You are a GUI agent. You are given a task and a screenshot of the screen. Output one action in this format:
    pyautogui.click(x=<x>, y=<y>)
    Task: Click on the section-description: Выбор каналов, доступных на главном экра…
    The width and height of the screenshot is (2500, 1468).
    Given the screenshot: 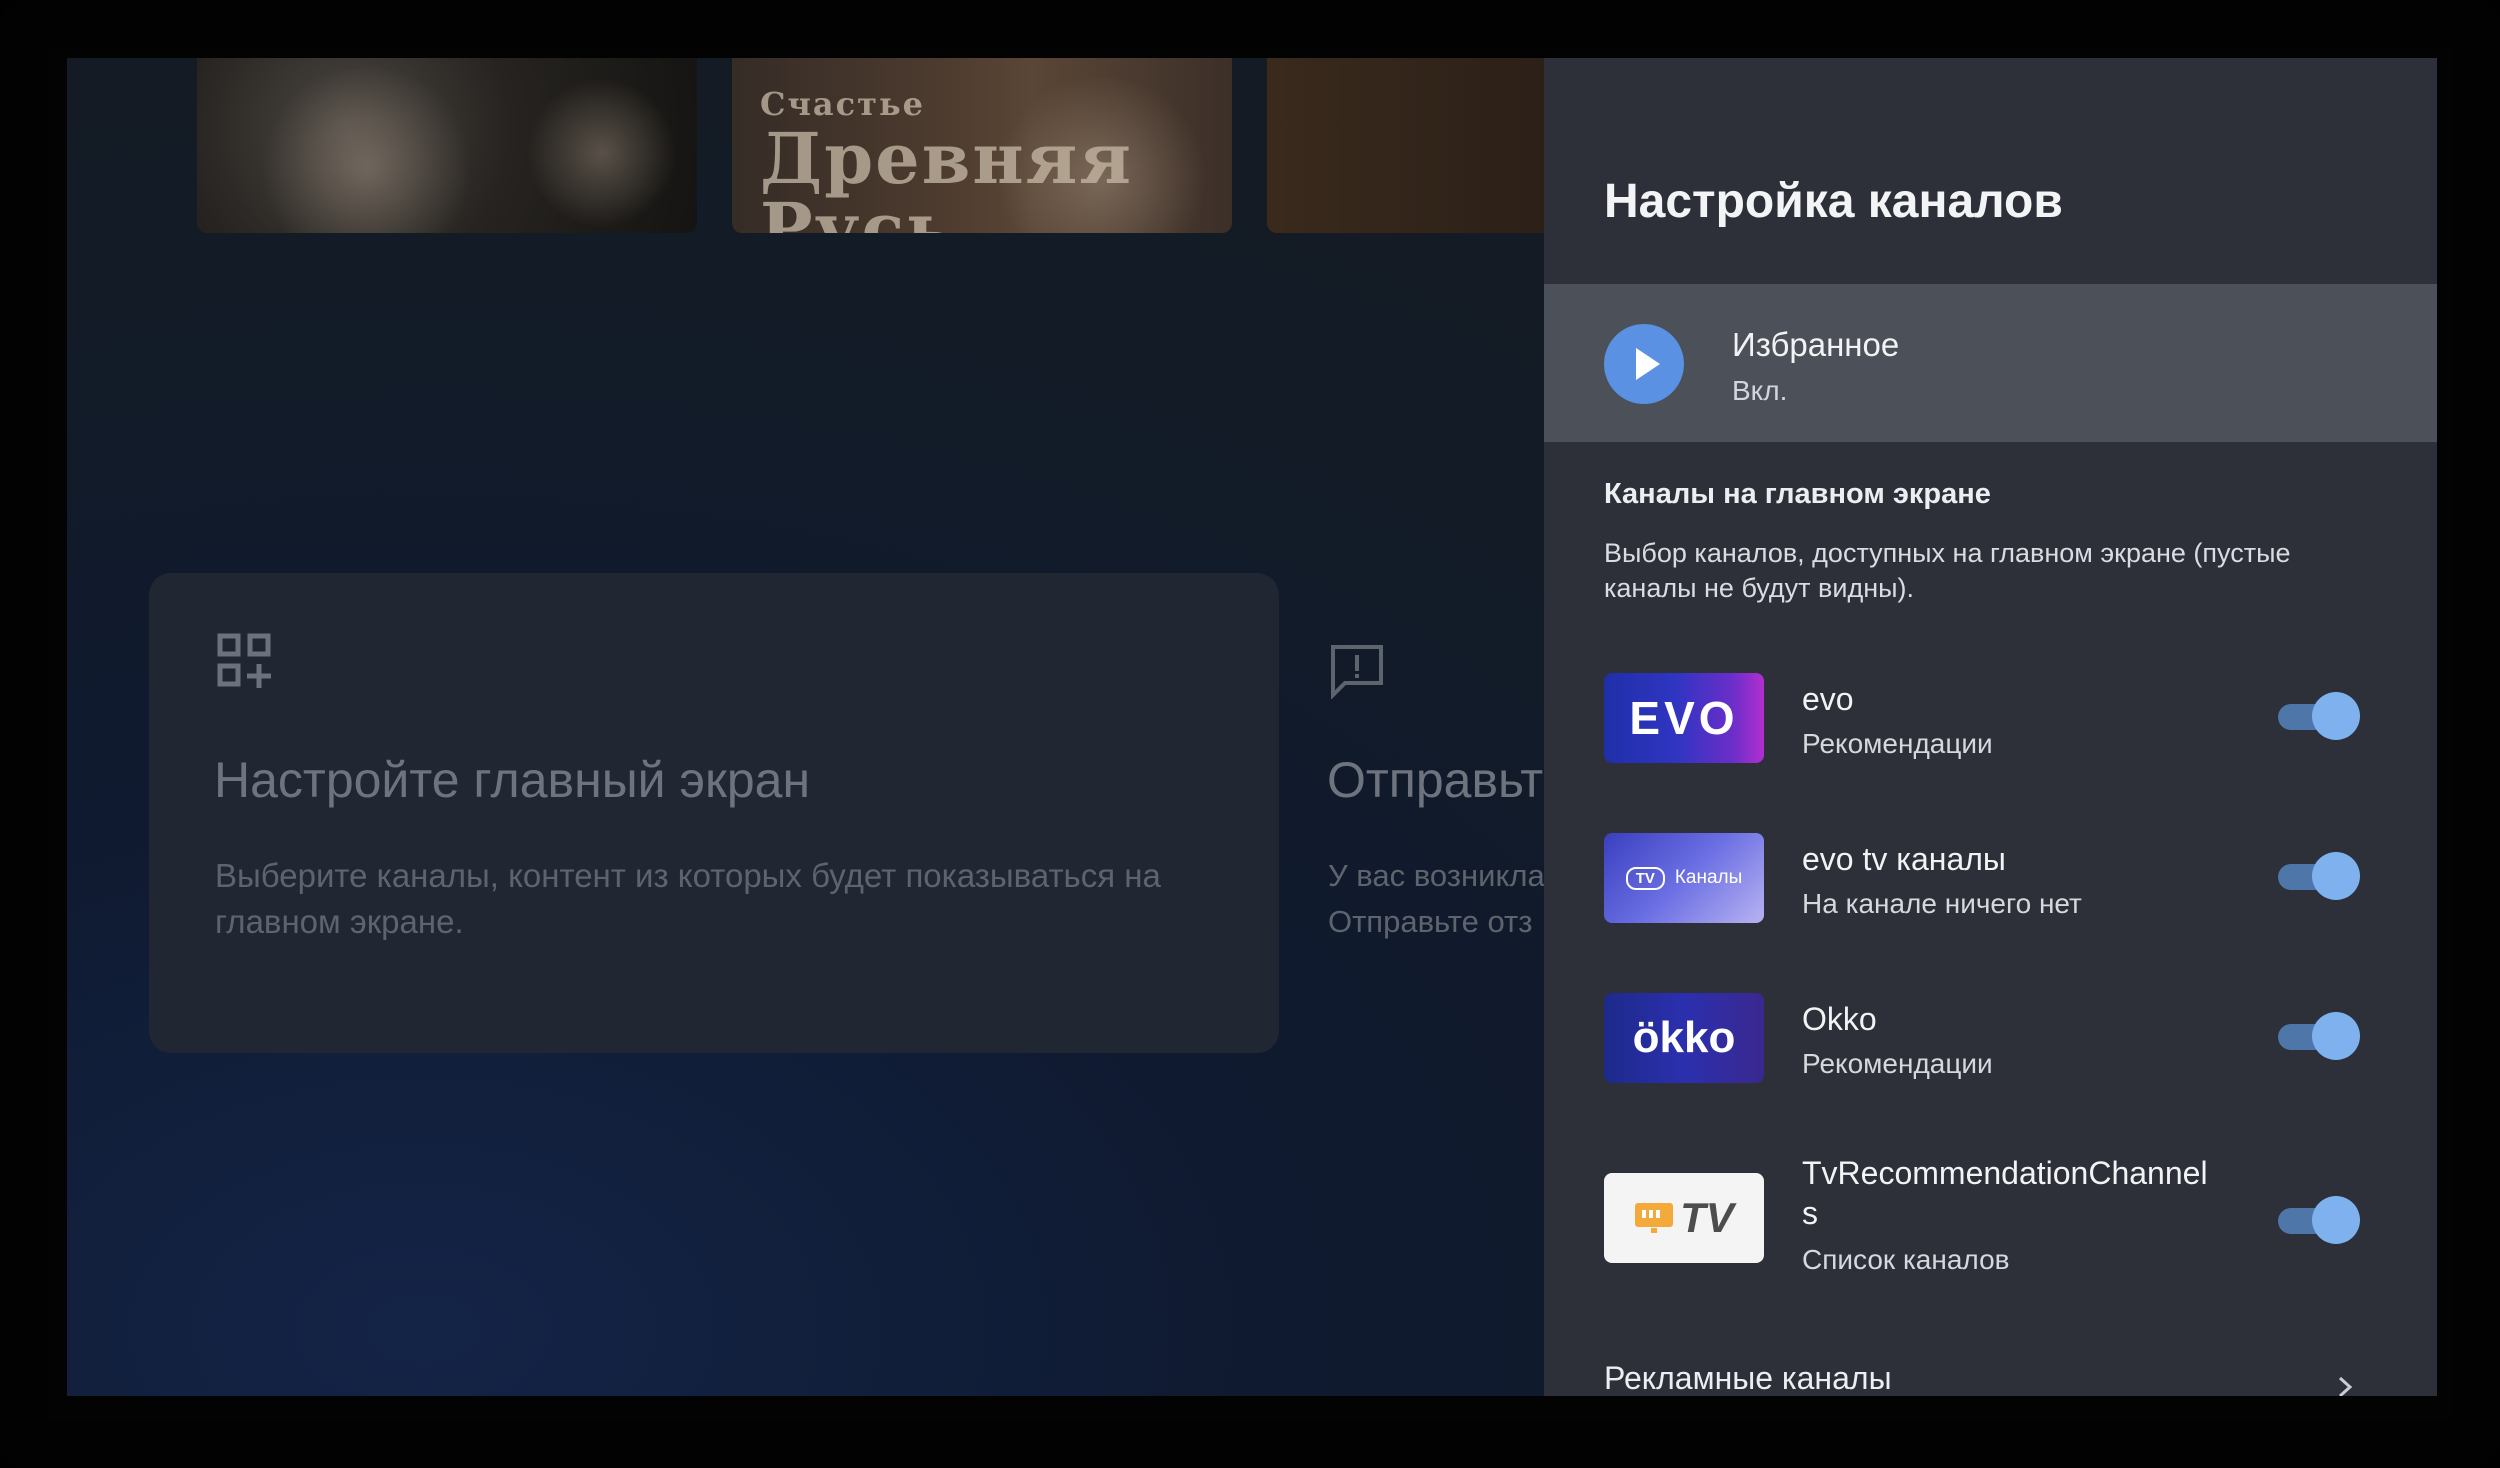 What is the action you would take?
    pyautogui.click(x=1947, y=570)
    